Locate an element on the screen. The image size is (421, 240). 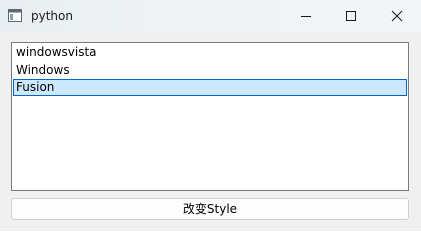
close-button is located at coordinates (397, 16).